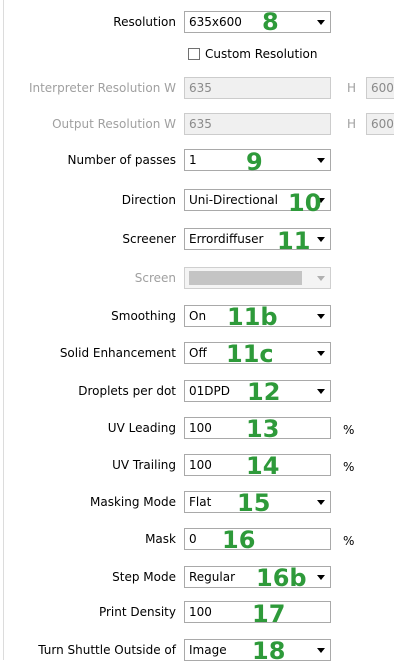 The height and width of the screenshot is (665, 394). I want to click on direction-value: Uni-Directional, so click(233, 200).